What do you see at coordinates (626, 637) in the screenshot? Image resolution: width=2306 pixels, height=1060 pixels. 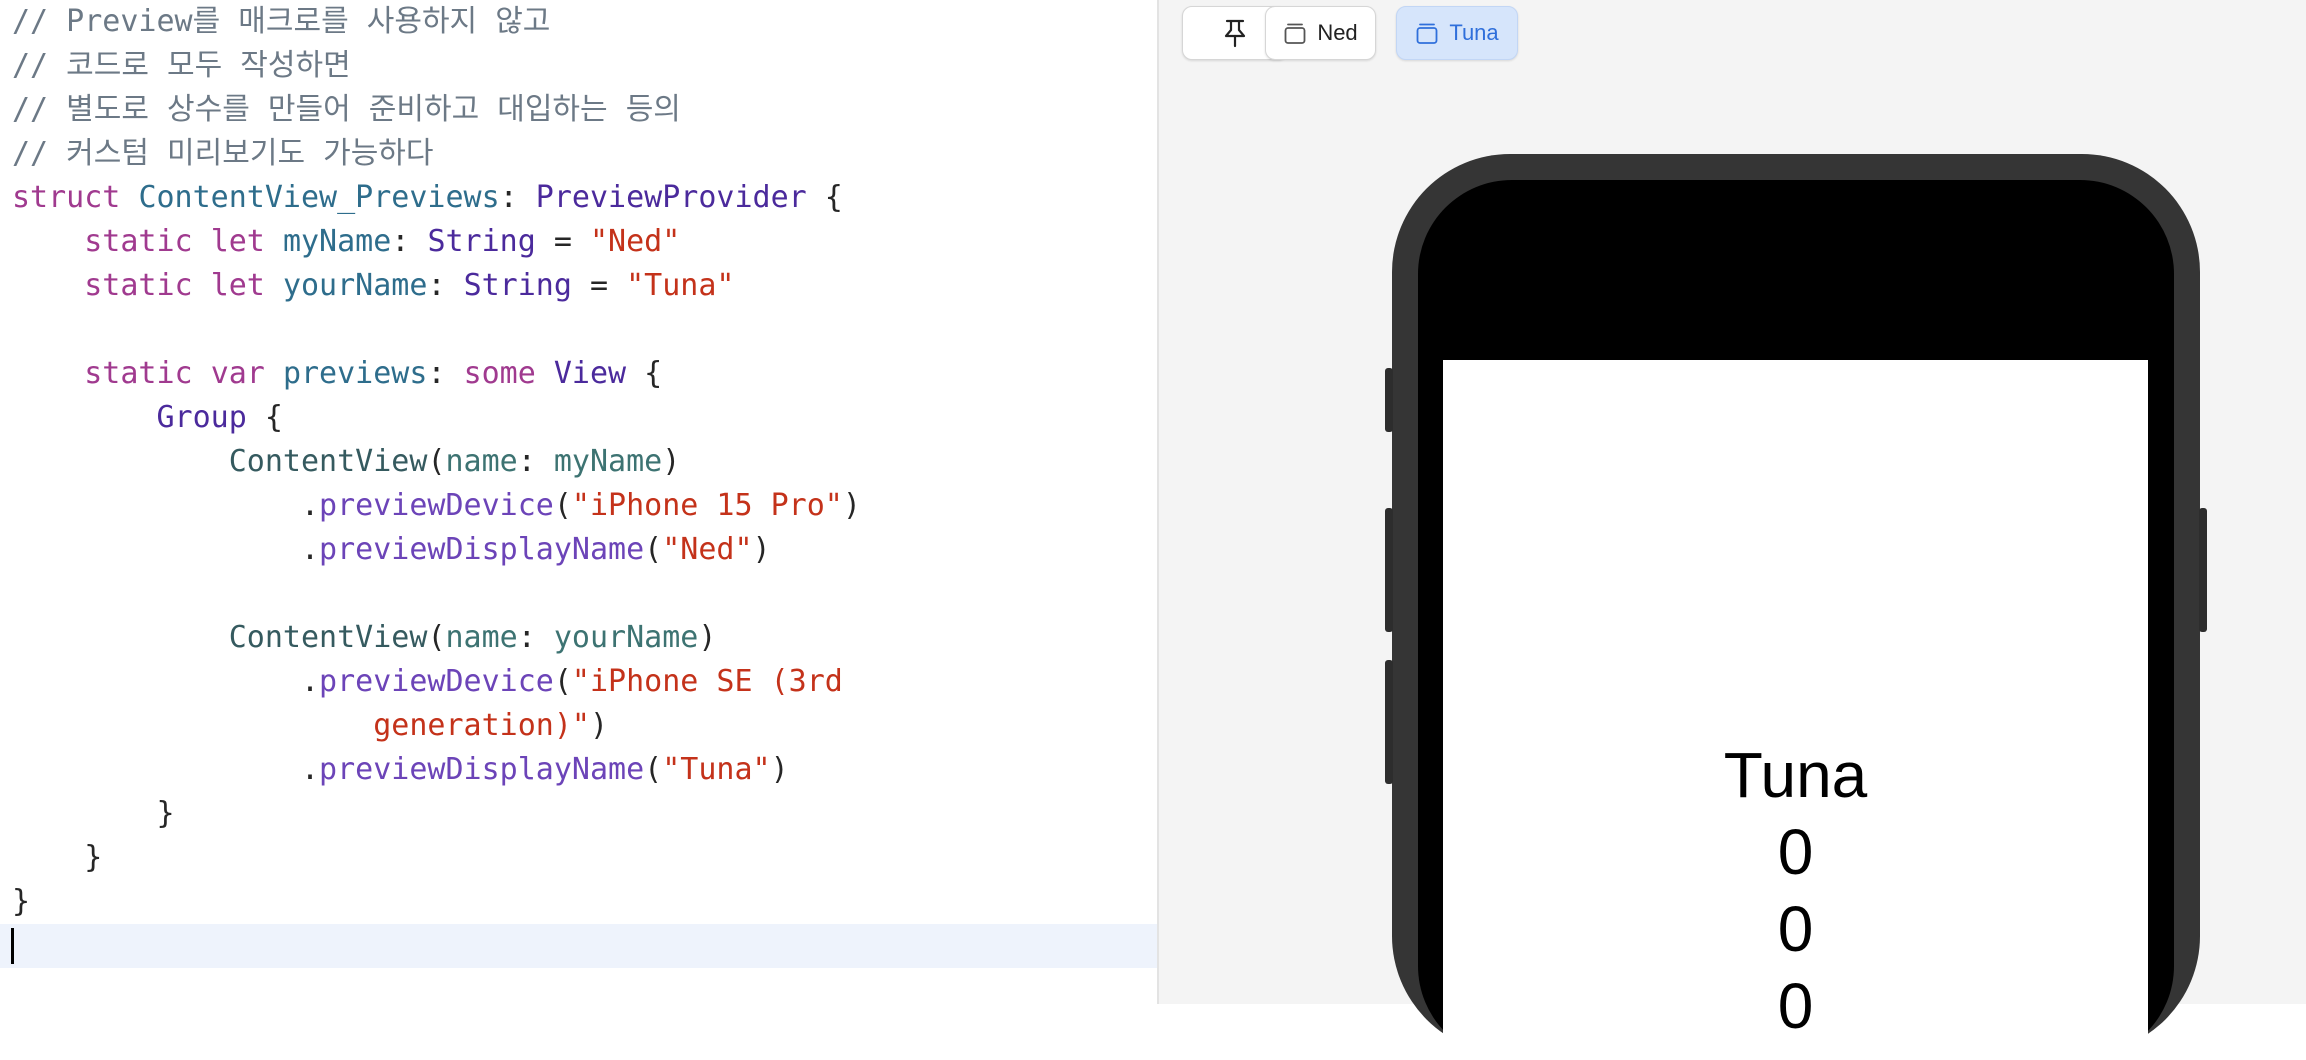 I see `code-token-param: yourName` at bounding box center [626, 637].